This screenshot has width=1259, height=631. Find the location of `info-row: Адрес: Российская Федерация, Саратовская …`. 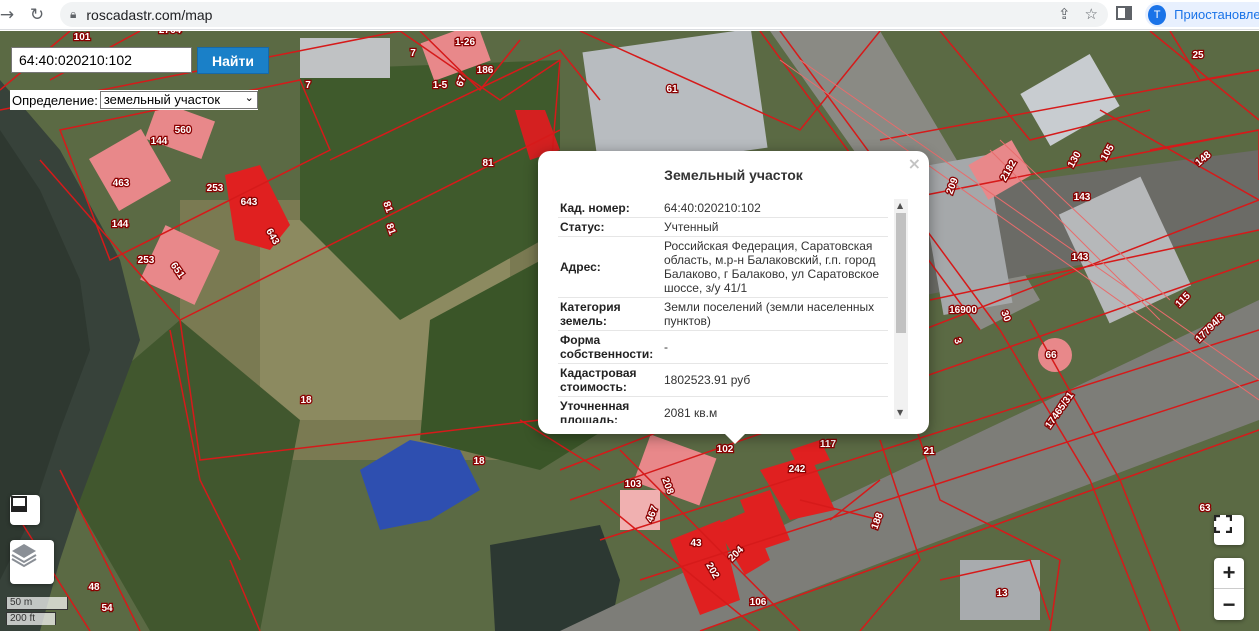

info-row: Адрес: Российская Федерация, Саратовская … is located at coordinates (723, 267).